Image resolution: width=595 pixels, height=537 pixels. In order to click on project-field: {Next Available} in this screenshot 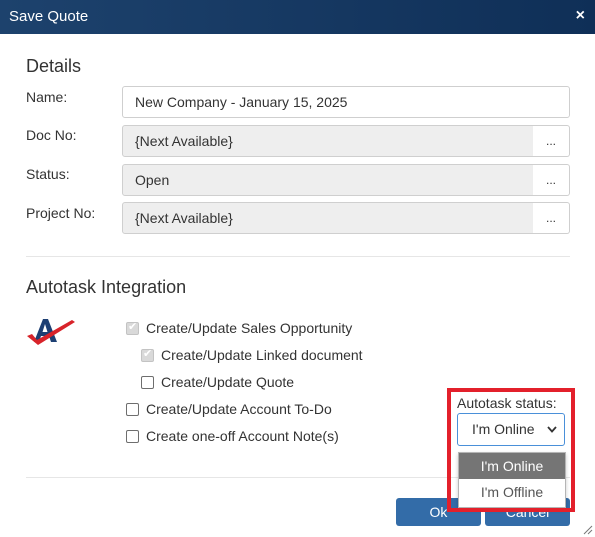, I will do `click(328, 218)`.